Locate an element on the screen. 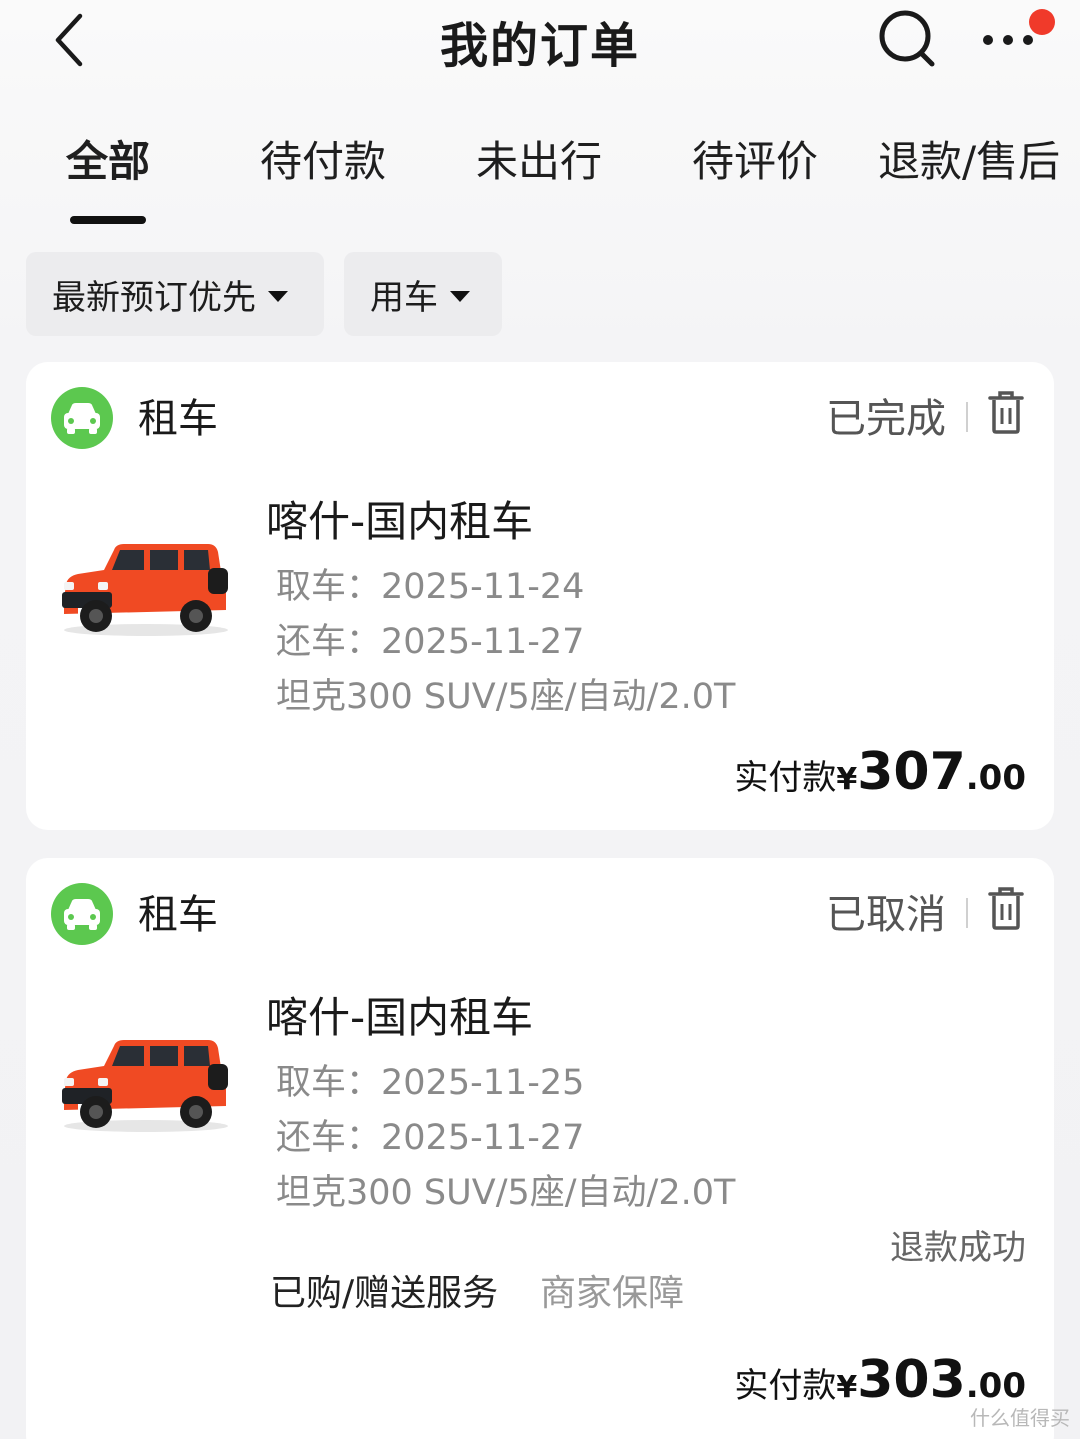  pickup-date: 2025-11-24 is located at coordinates (483, 587).